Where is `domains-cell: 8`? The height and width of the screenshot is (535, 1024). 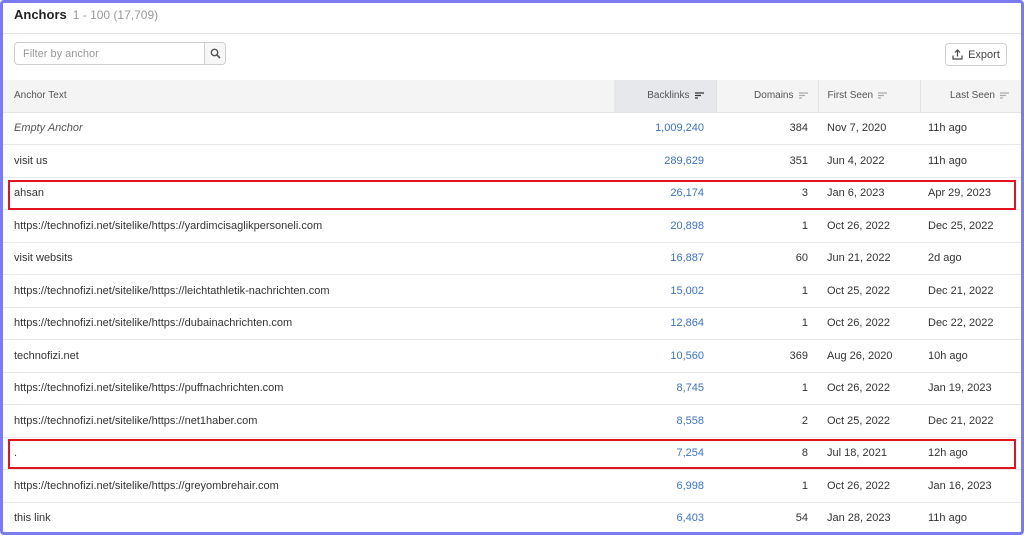
domains-cell: 8 is located at coordinates (767, 453).